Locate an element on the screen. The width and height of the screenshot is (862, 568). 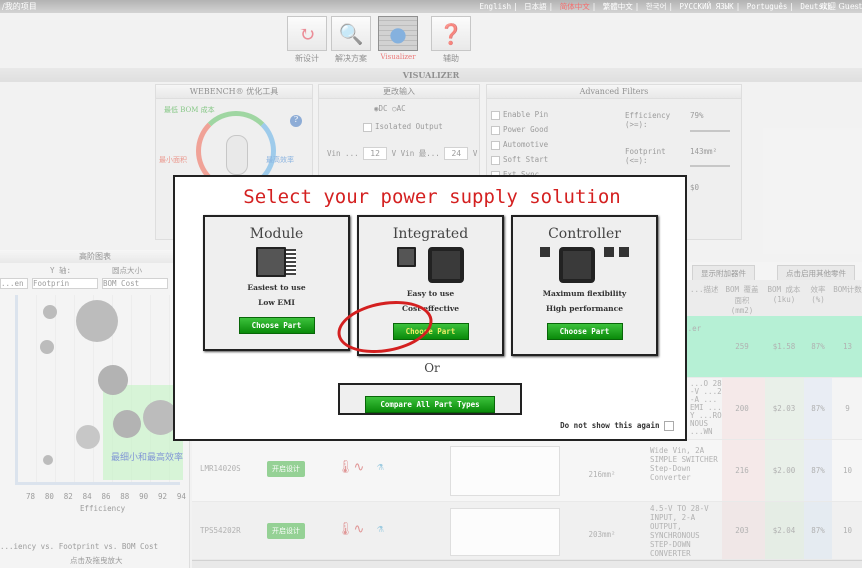
card-line1: Easy to use is located at coordinates (430, 293).